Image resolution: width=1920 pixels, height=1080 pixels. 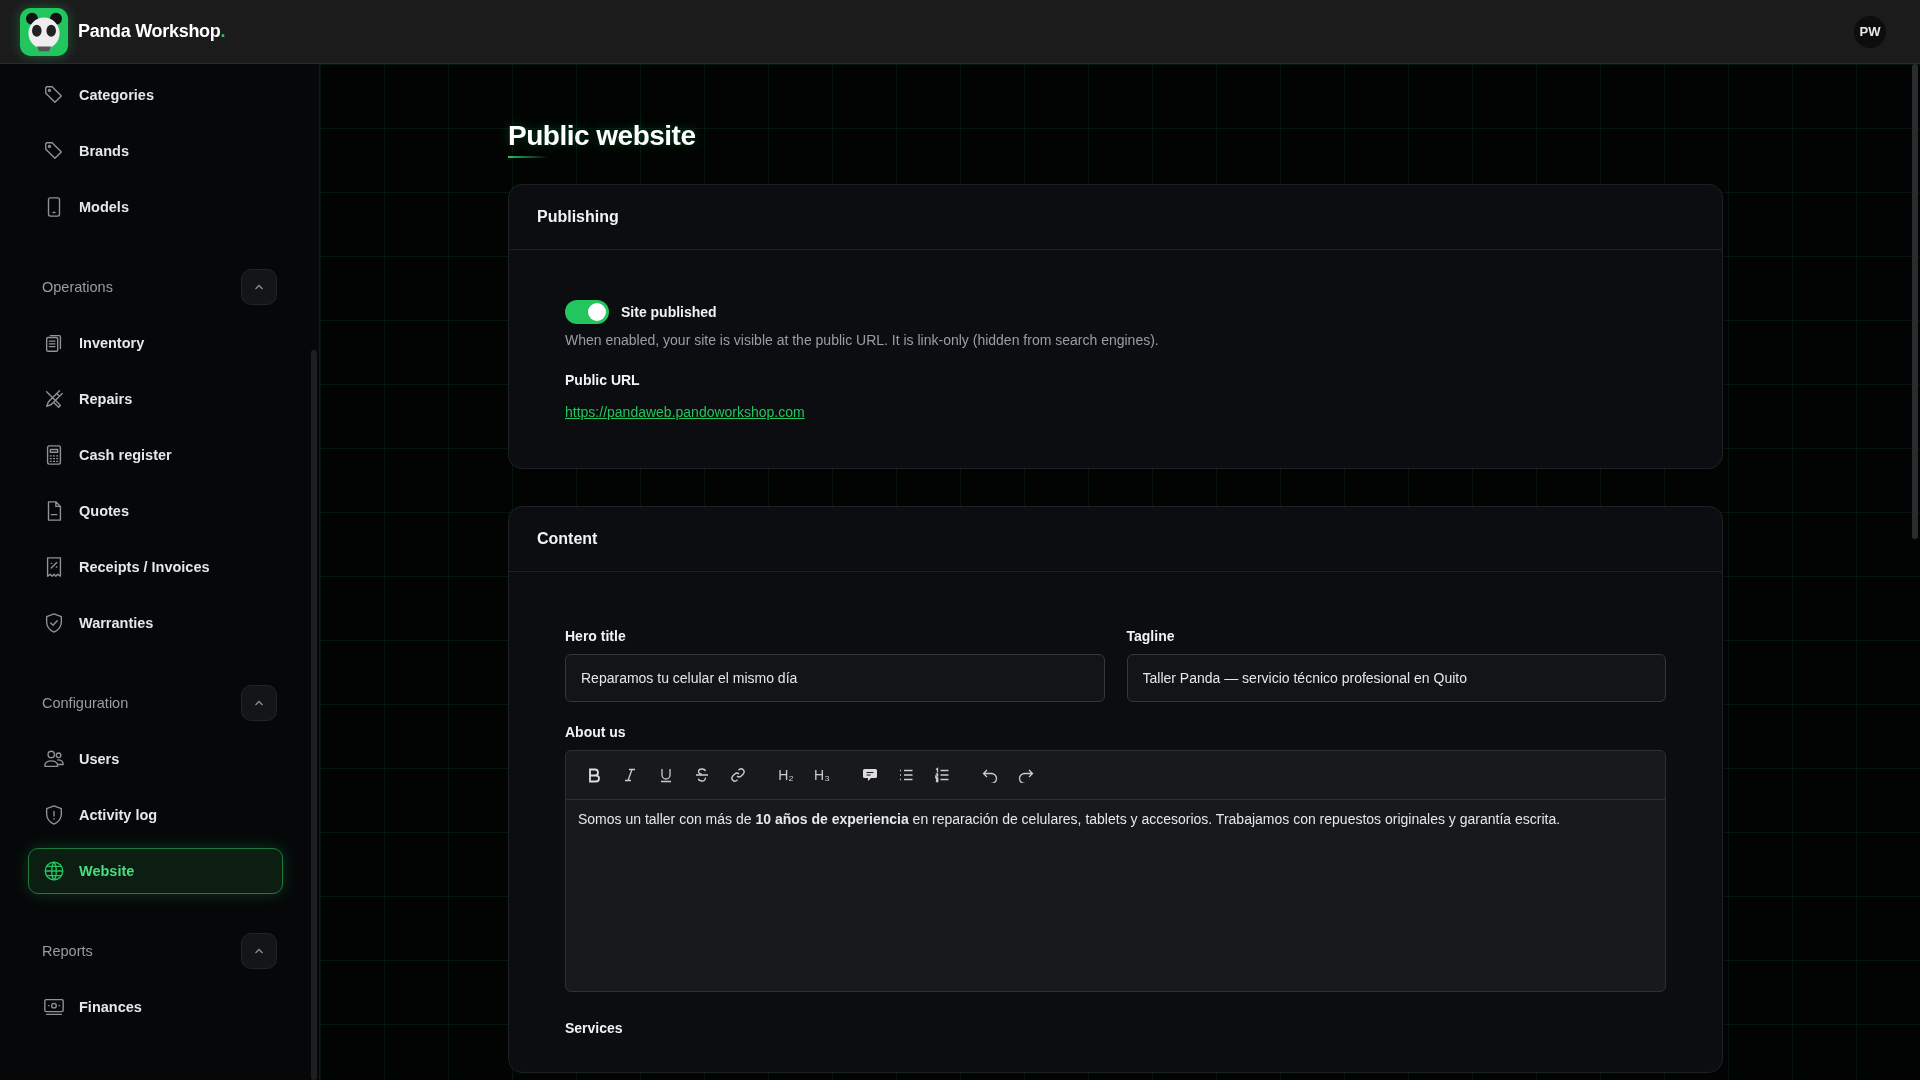 What do you see at coordinates (862, 340) in the screenshot?
I see `help-text: When enabled, your site is visible at the public URL. It is link-only (hidden from search engines).` at bounding box center [862, 340].